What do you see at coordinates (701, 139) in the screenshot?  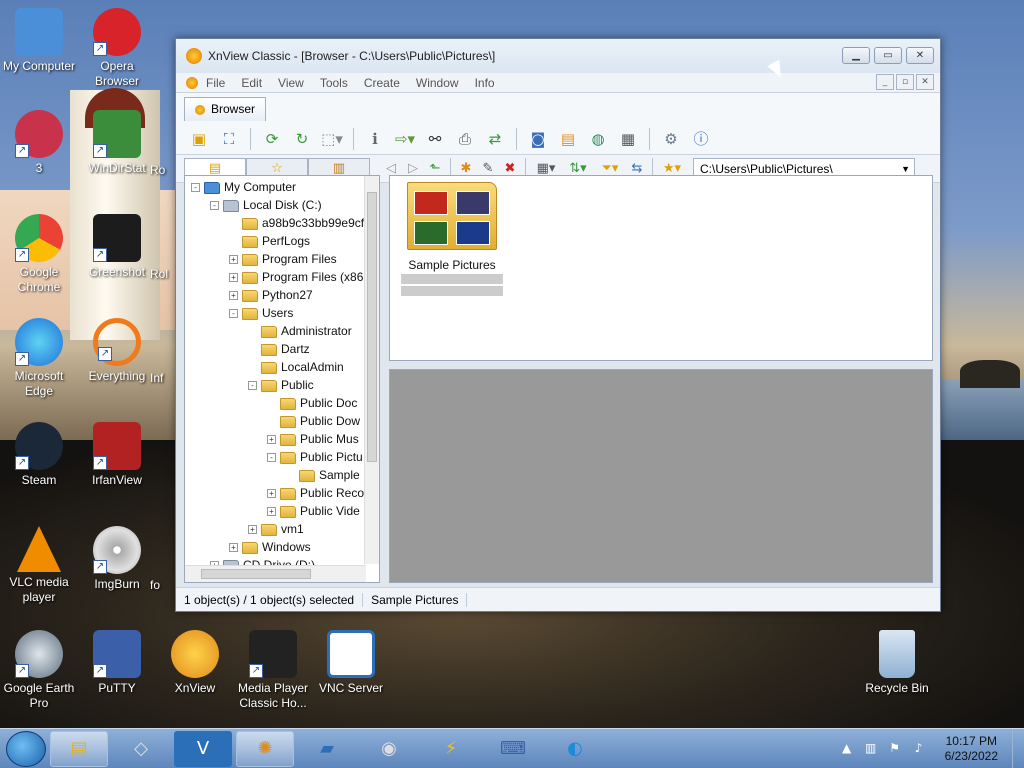 I see `info-icon: ⓘ` at bounding box center [701, 139].